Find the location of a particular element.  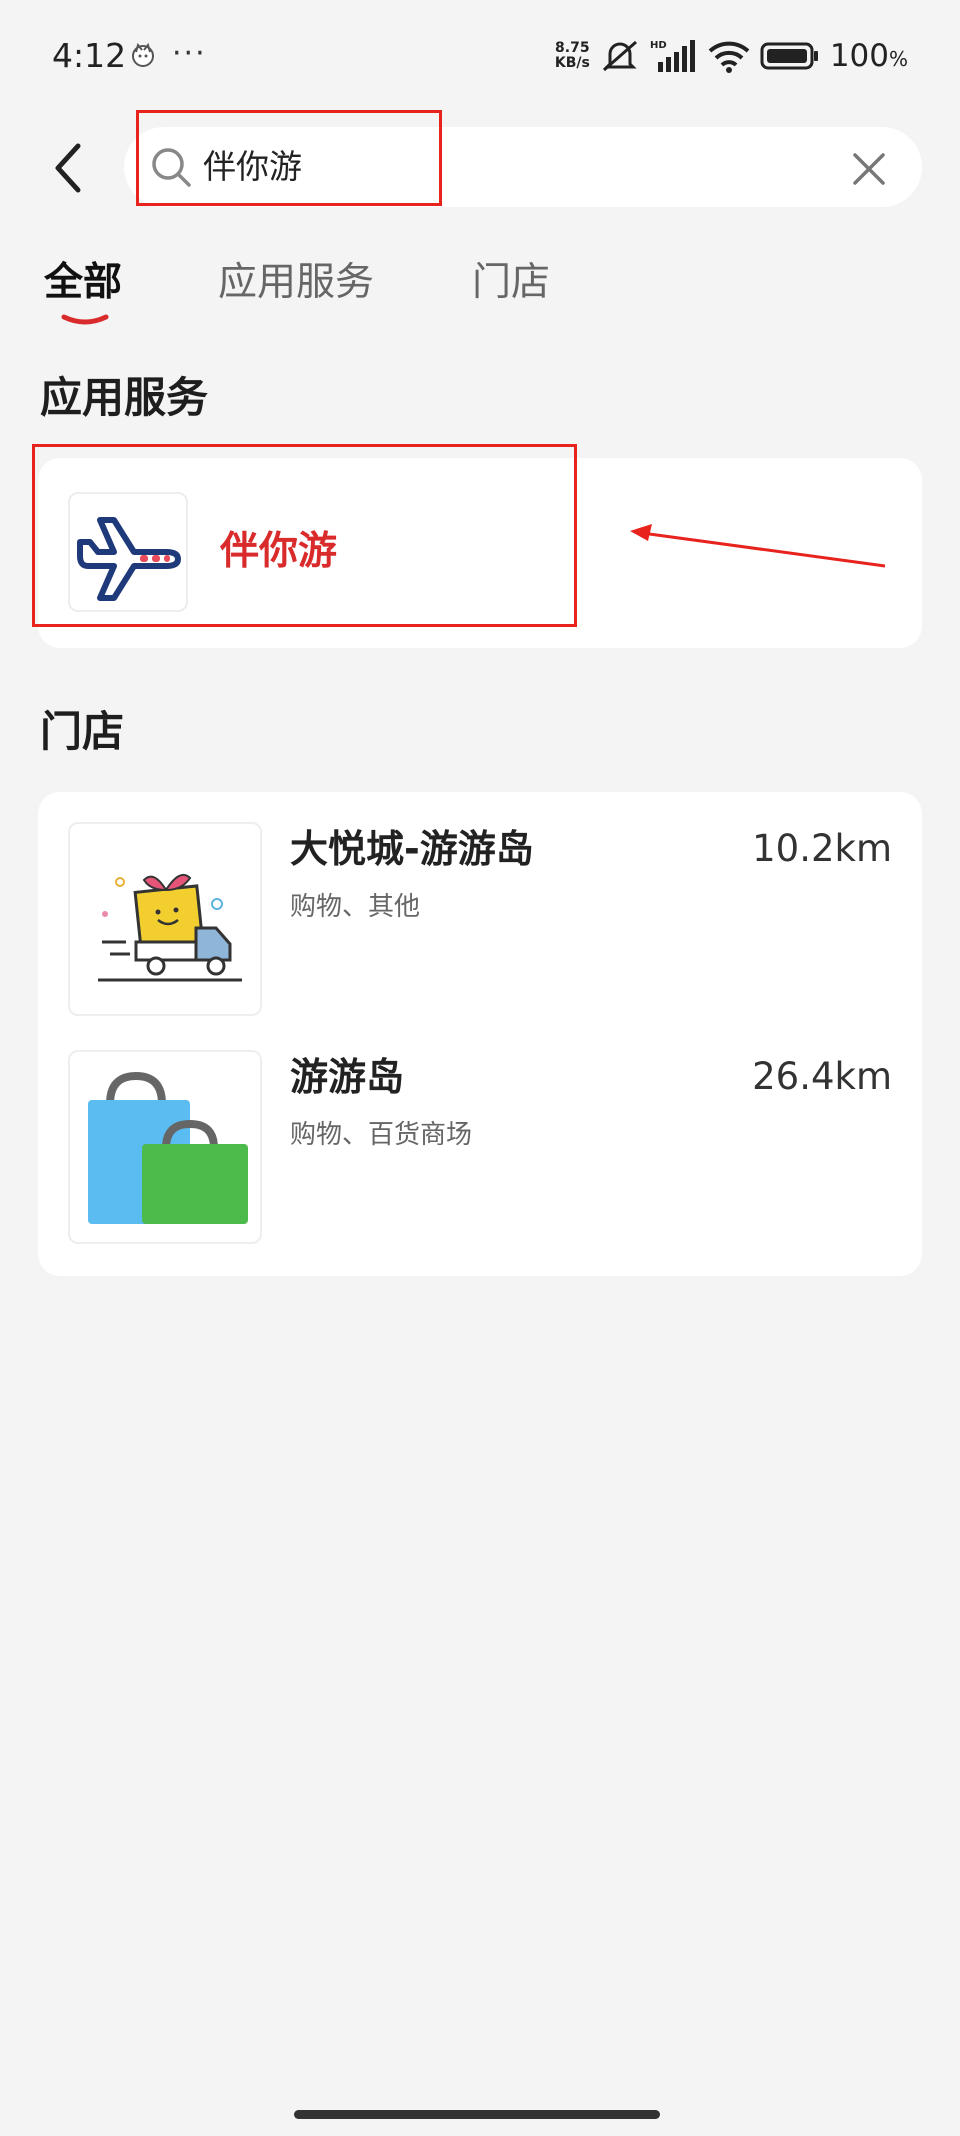

store-distance: 10.2km is located at coordinates (822, 848).